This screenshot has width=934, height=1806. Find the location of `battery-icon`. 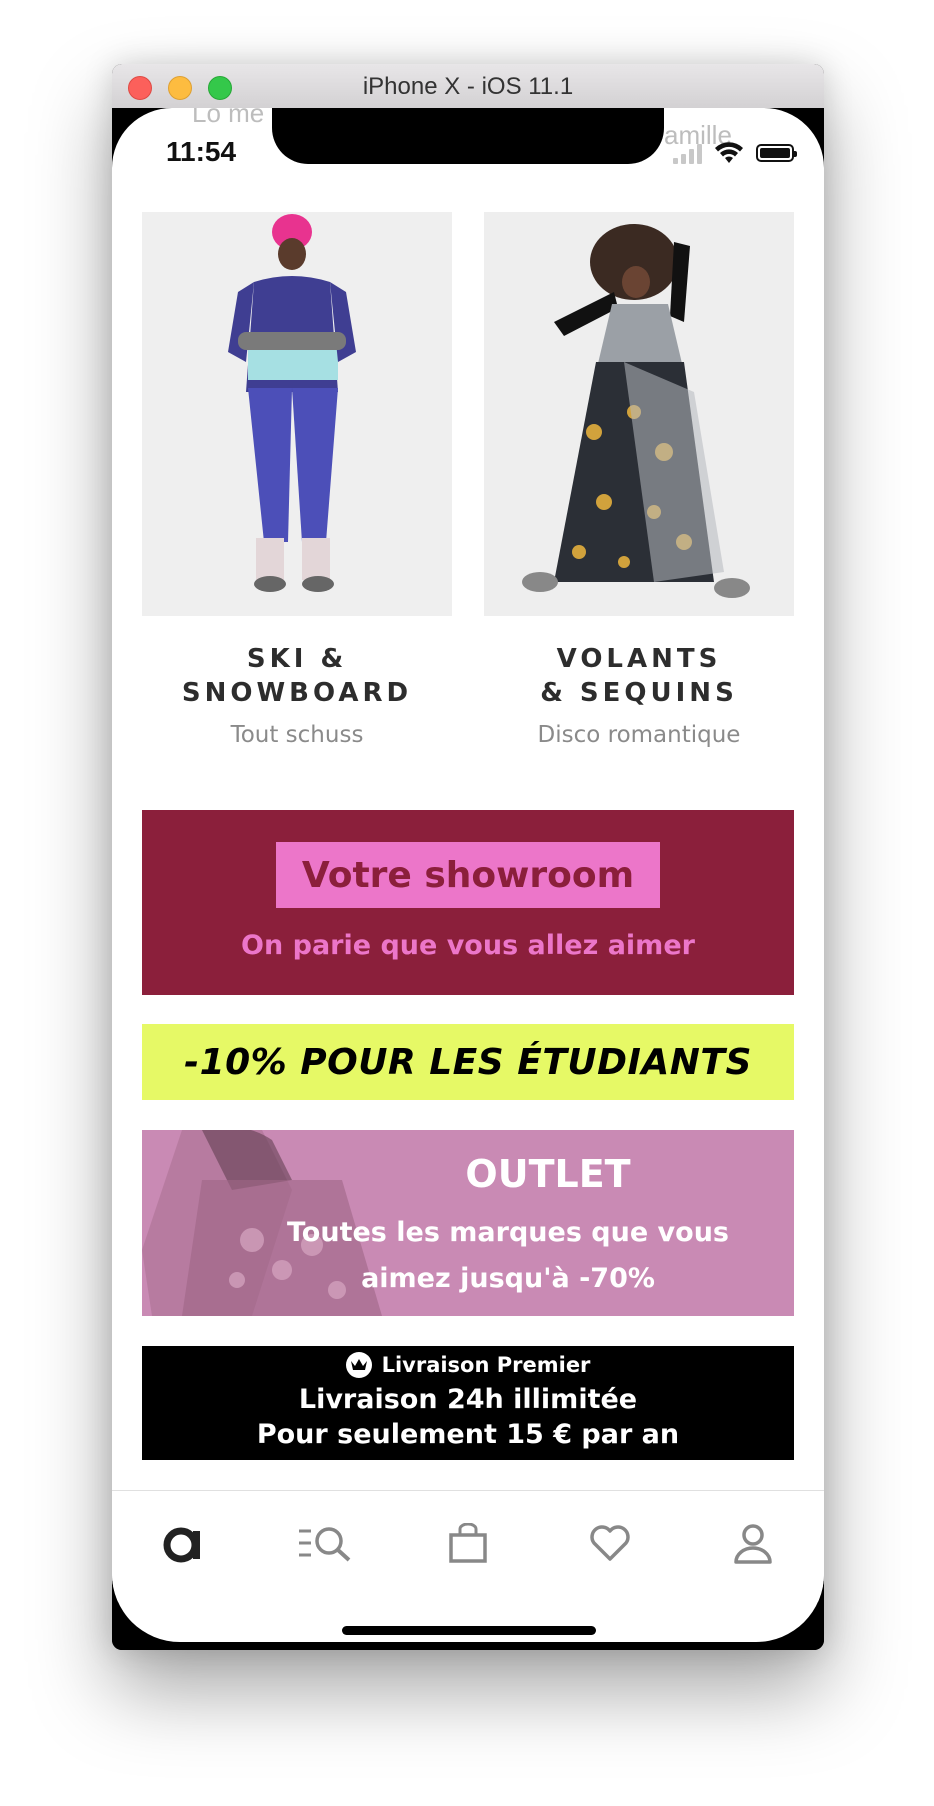

battery-icon is located at coordinates (776, 153).